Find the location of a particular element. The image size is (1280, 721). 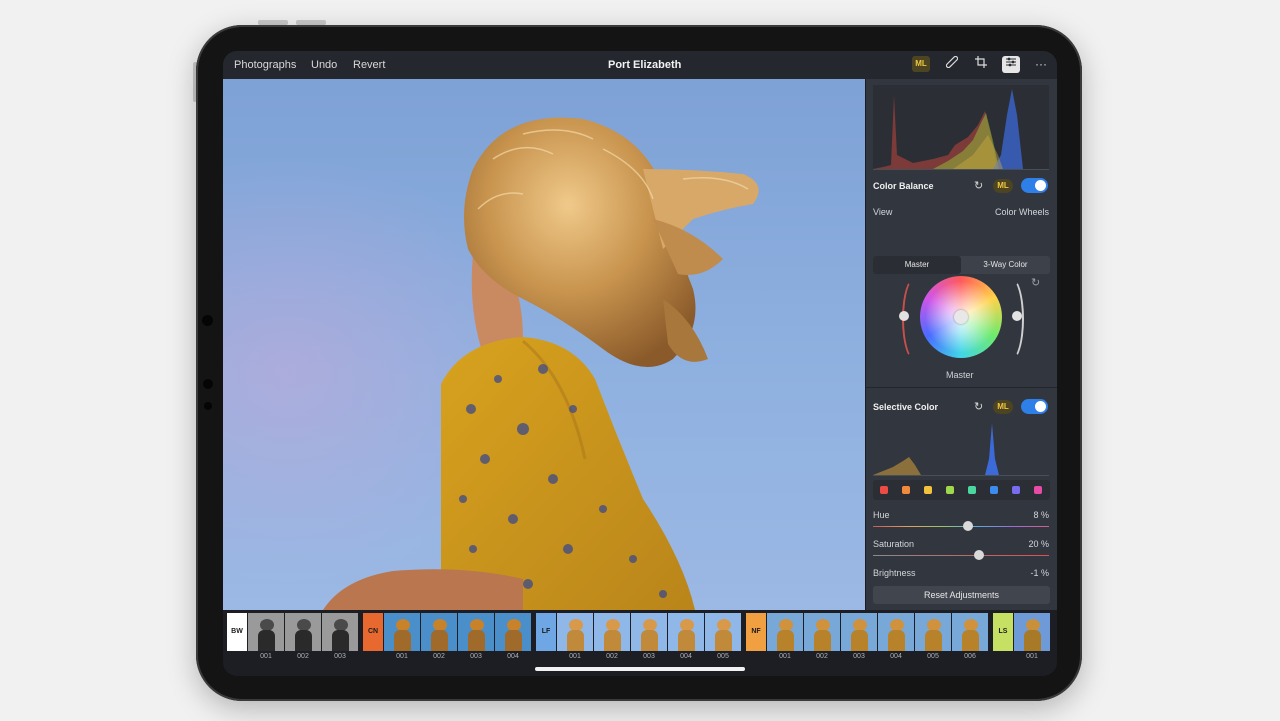

color-wheel is located at coordinates (961, 317).